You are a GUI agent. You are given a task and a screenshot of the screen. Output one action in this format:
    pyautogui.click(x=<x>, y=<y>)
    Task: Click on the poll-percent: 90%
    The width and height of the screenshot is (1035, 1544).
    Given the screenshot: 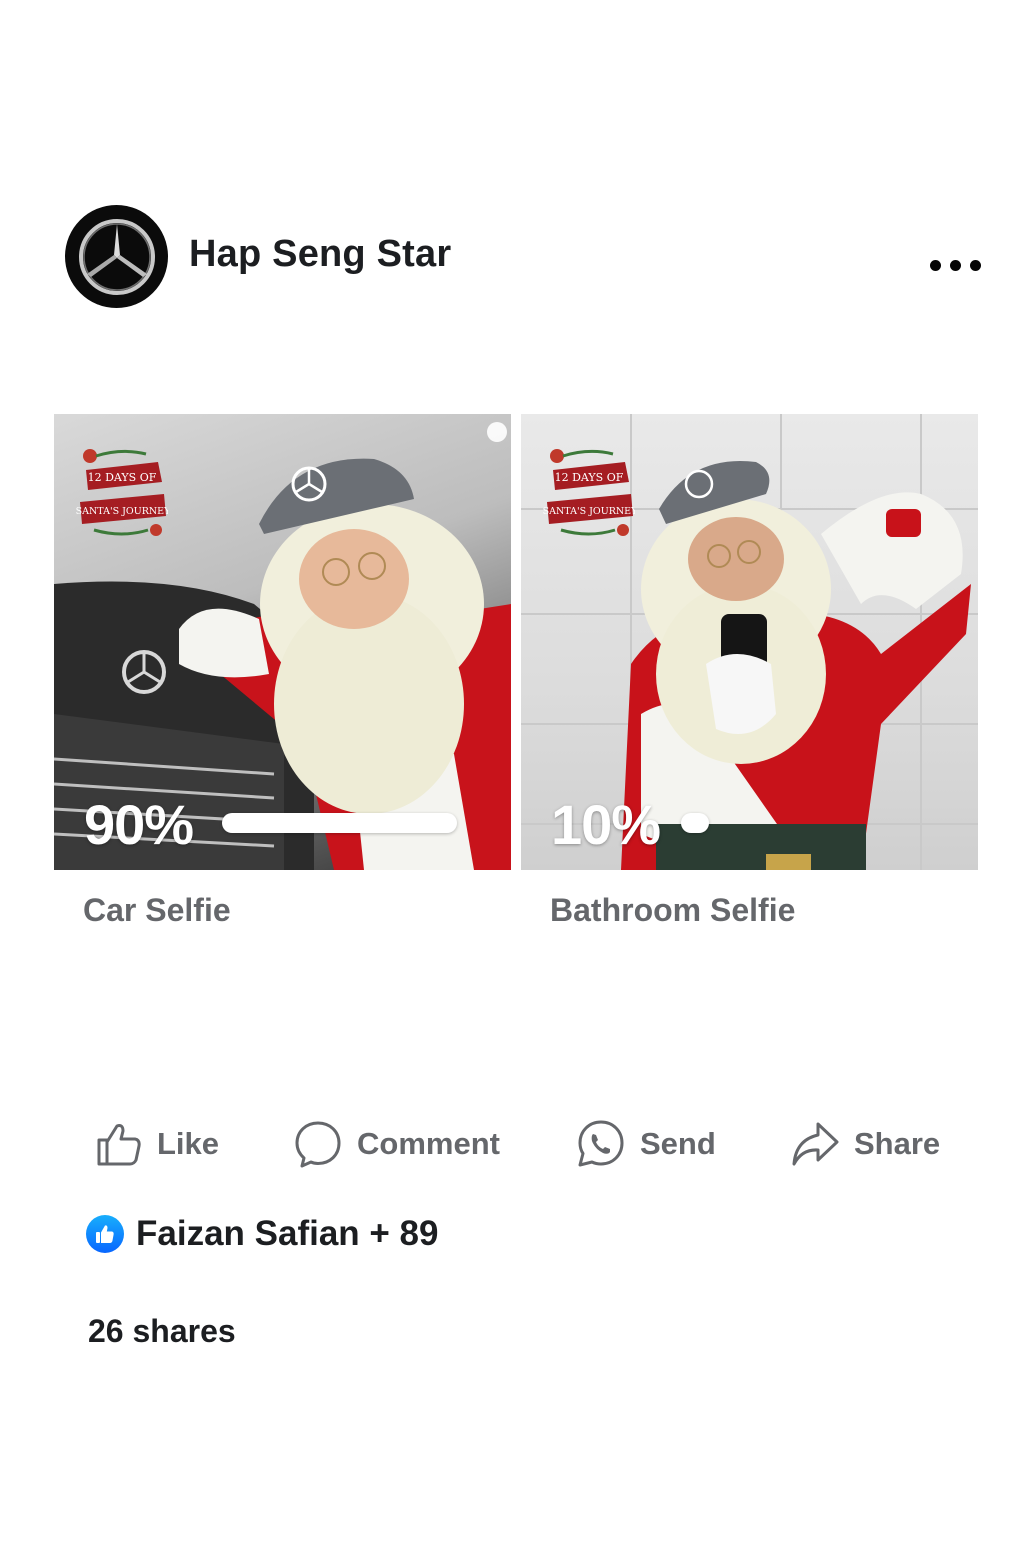 What is the action you would take?
    pyautogui.click(x=139, y=824)
    